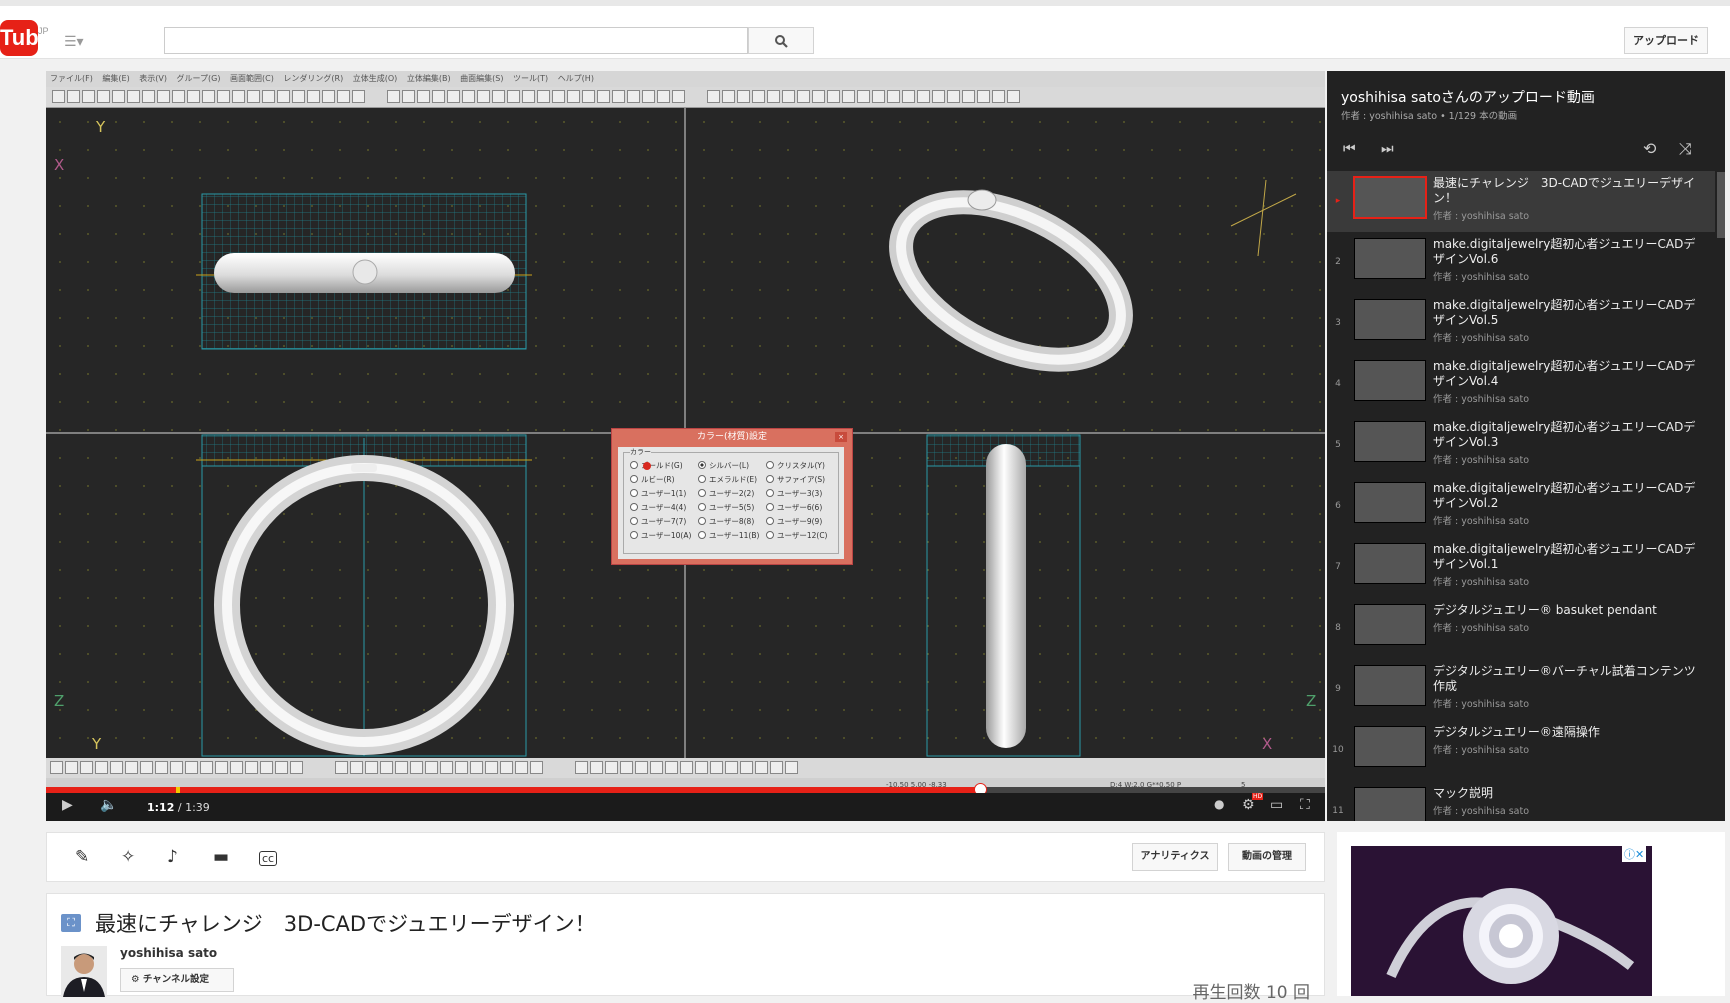 Image resolution: width=1730 pixels, height=1003 pixels. Describe the element at coordinates (660, 535) in the screenshot. I see `color-option-user10: ユーザー10(A)` at that location.